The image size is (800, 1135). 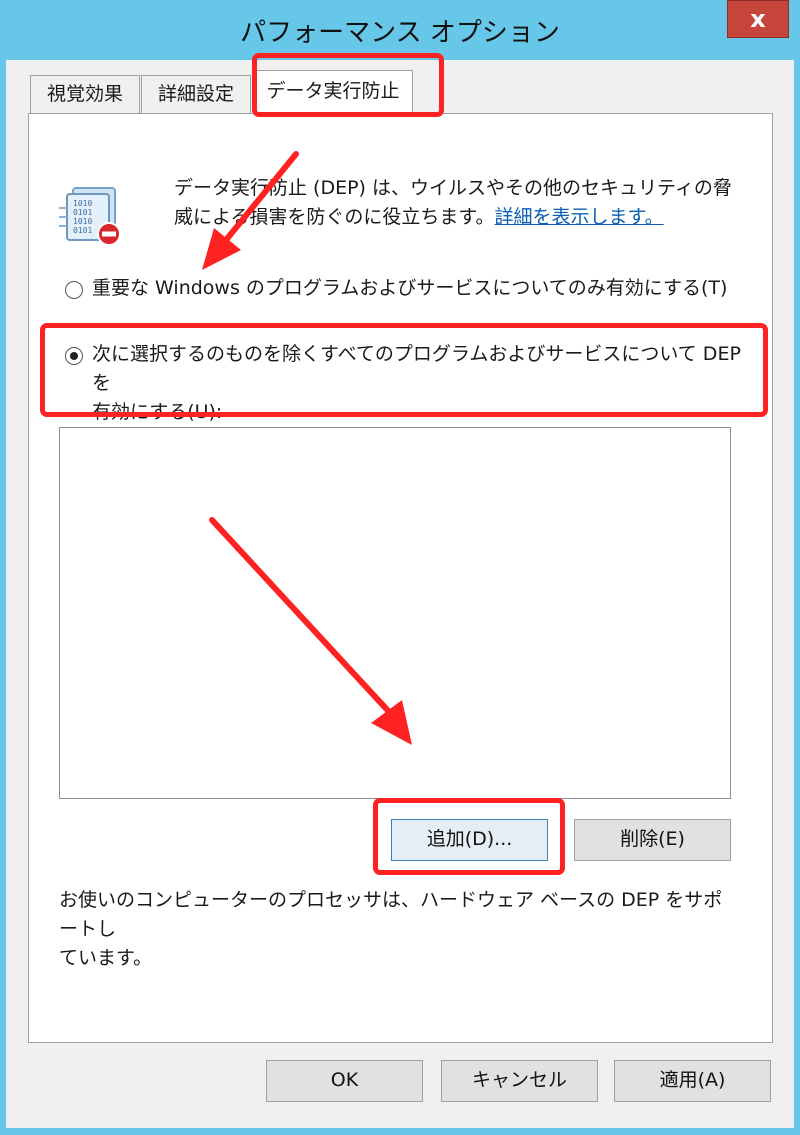 I want to click on dep-shield-icon: 1010 0101 1010 0101, so click(x=90, y=216).